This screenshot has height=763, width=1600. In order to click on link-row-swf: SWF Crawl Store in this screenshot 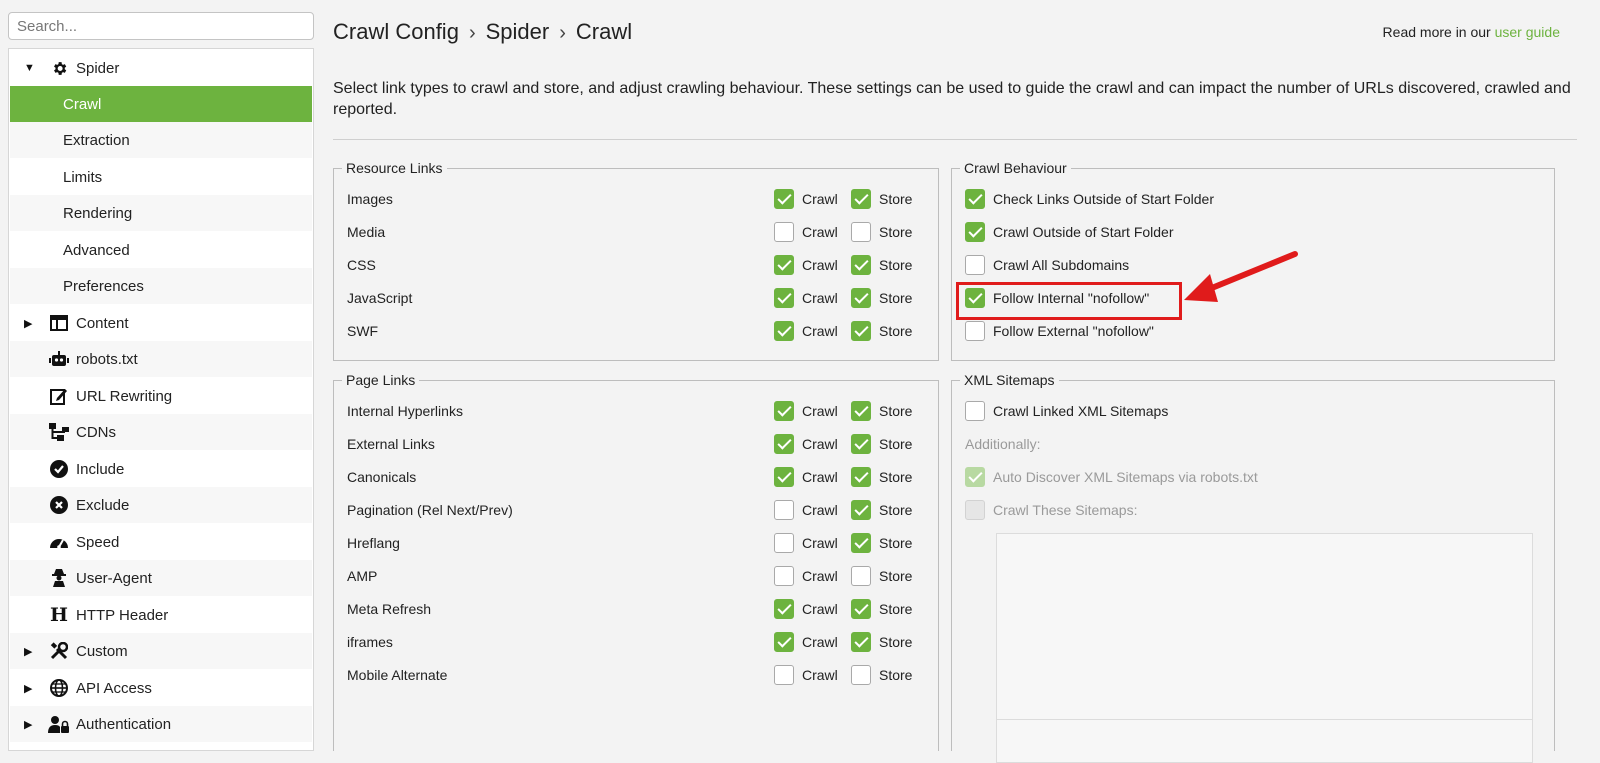, I will do `click(636, 330)`.